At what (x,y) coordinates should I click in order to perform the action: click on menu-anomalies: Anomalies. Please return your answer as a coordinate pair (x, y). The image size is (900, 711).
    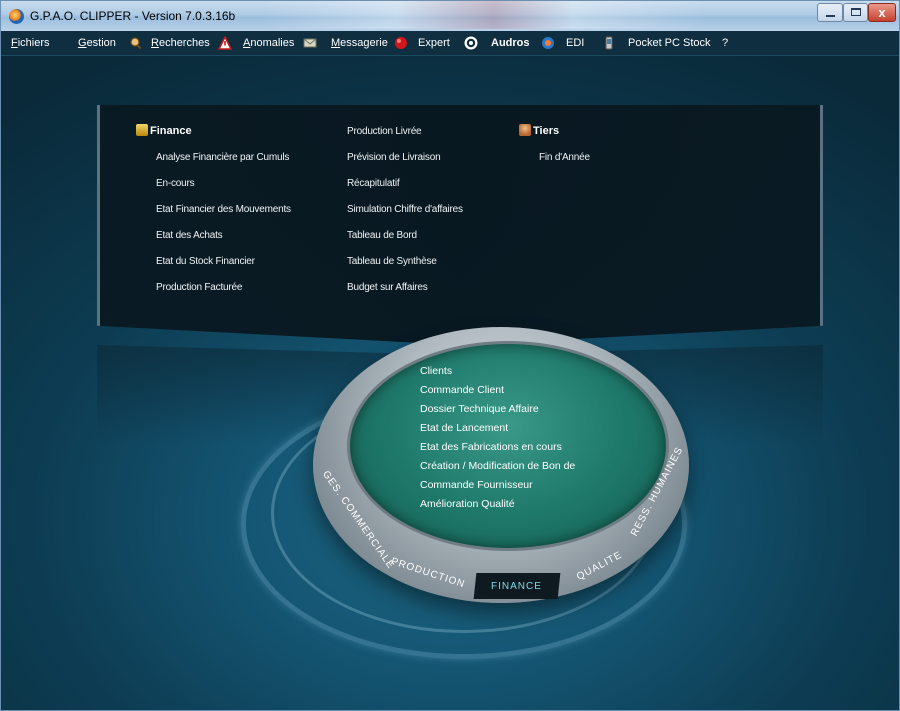
    Looking at the image, I should click on (268, 43).